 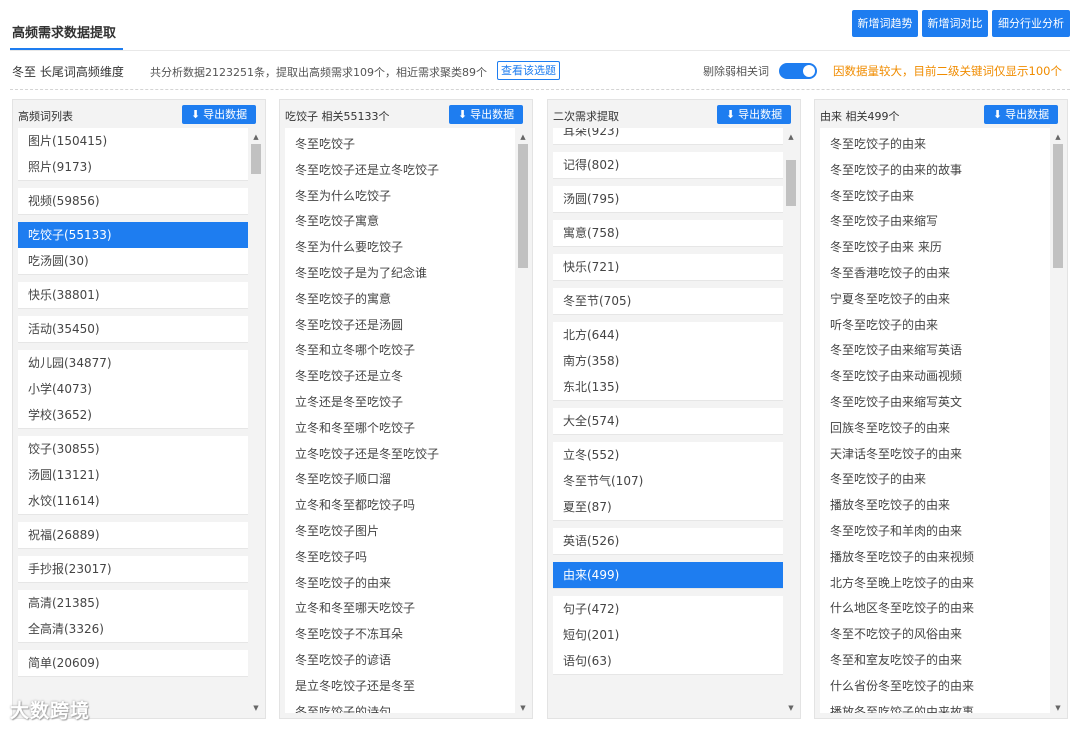 What do you see at coordinates (400, 635) in the screenshot?
I see `list-item: 冬至吃饺子不冻耳朵` at bounding box center [400, 635].